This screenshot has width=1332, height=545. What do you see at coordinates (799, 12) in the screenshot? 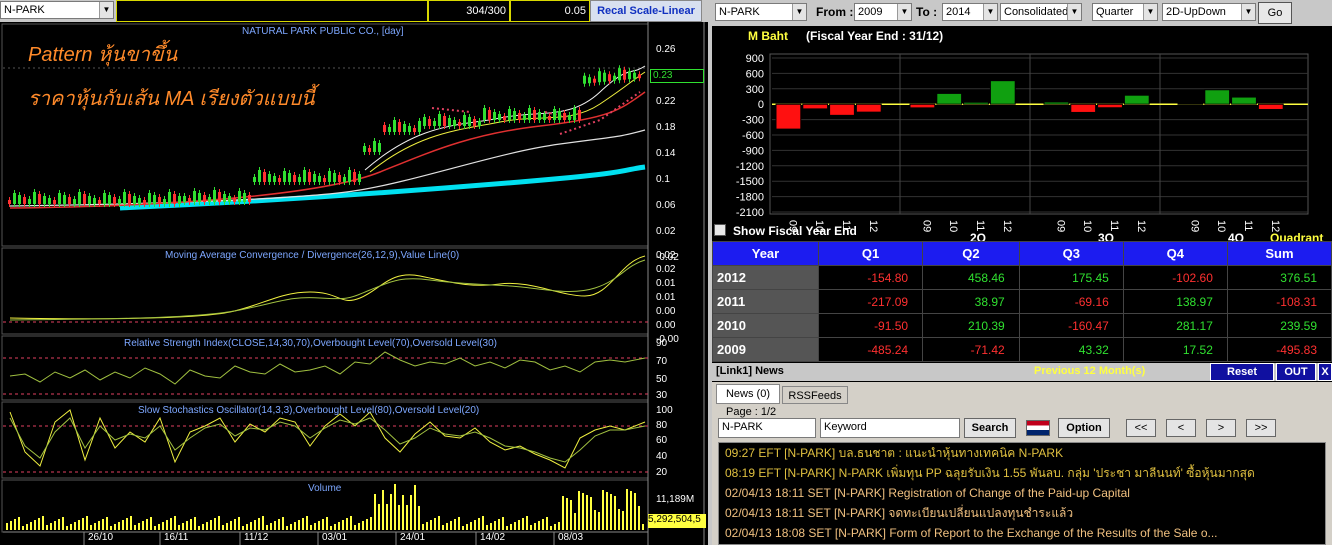
I see `chevron-down-icon: ▼` at bounding box center [799, 12].